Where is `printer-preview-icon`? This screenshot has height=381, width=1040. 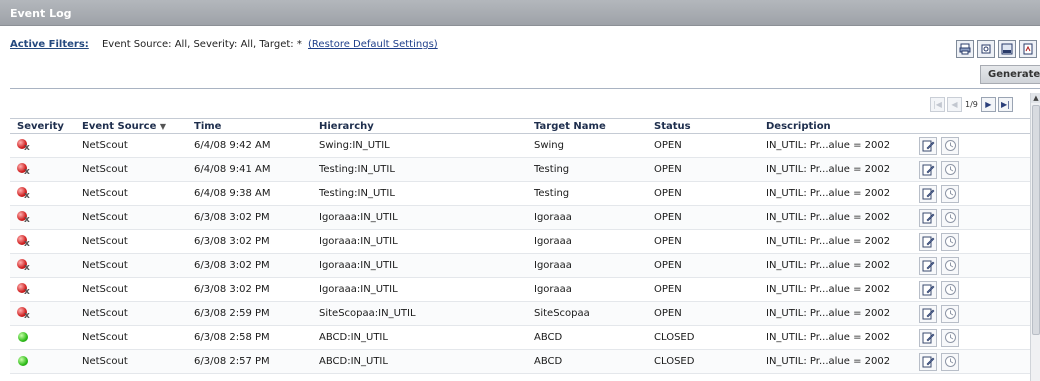
printer-preview-icon is located at coordinates (986, 49).